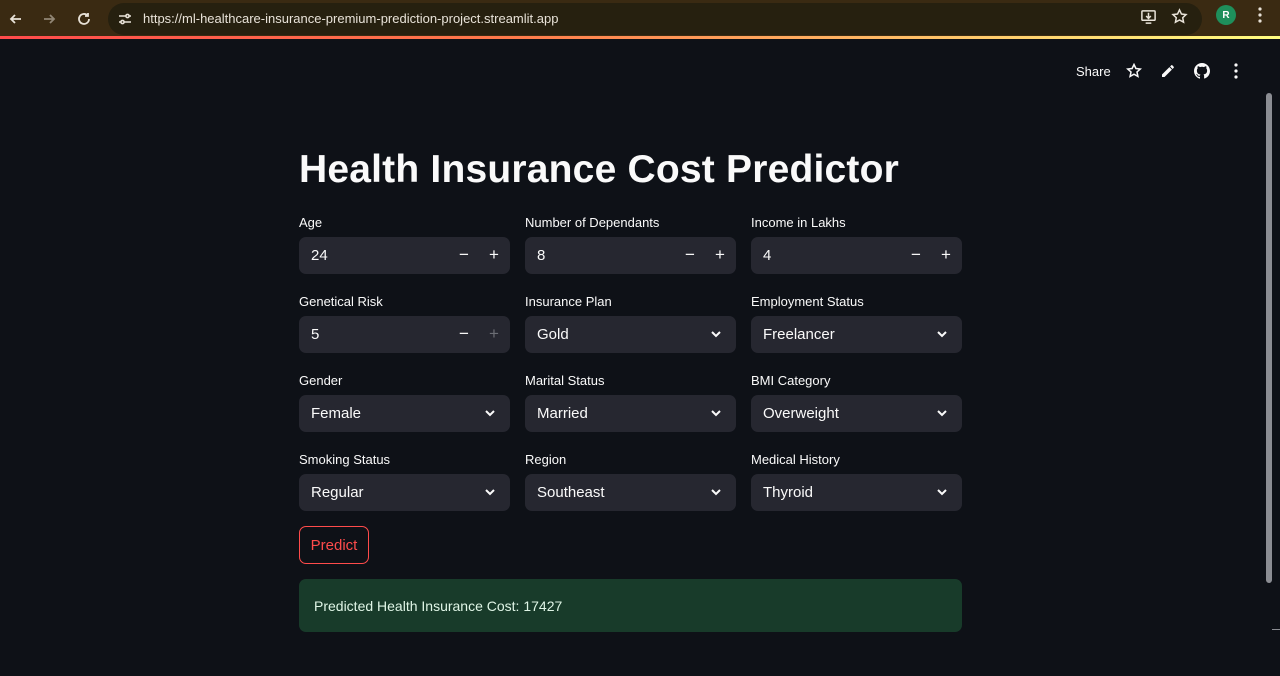 The width and height of the screenshot is (1280, 676). I want to click on smoking-status-value: Regular, so click(337, 492).